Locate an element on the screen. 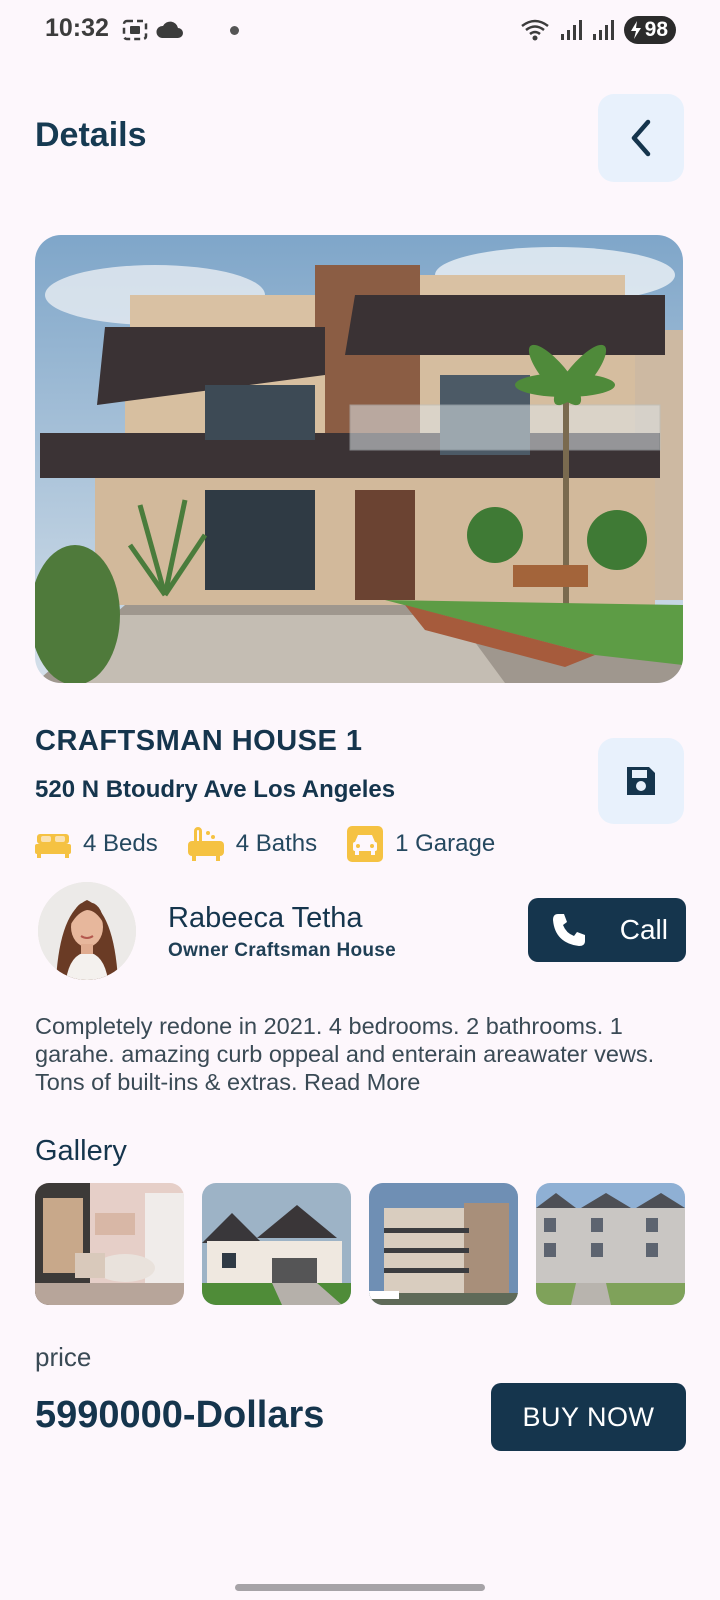  back-button is located at coordinates (641, 138).